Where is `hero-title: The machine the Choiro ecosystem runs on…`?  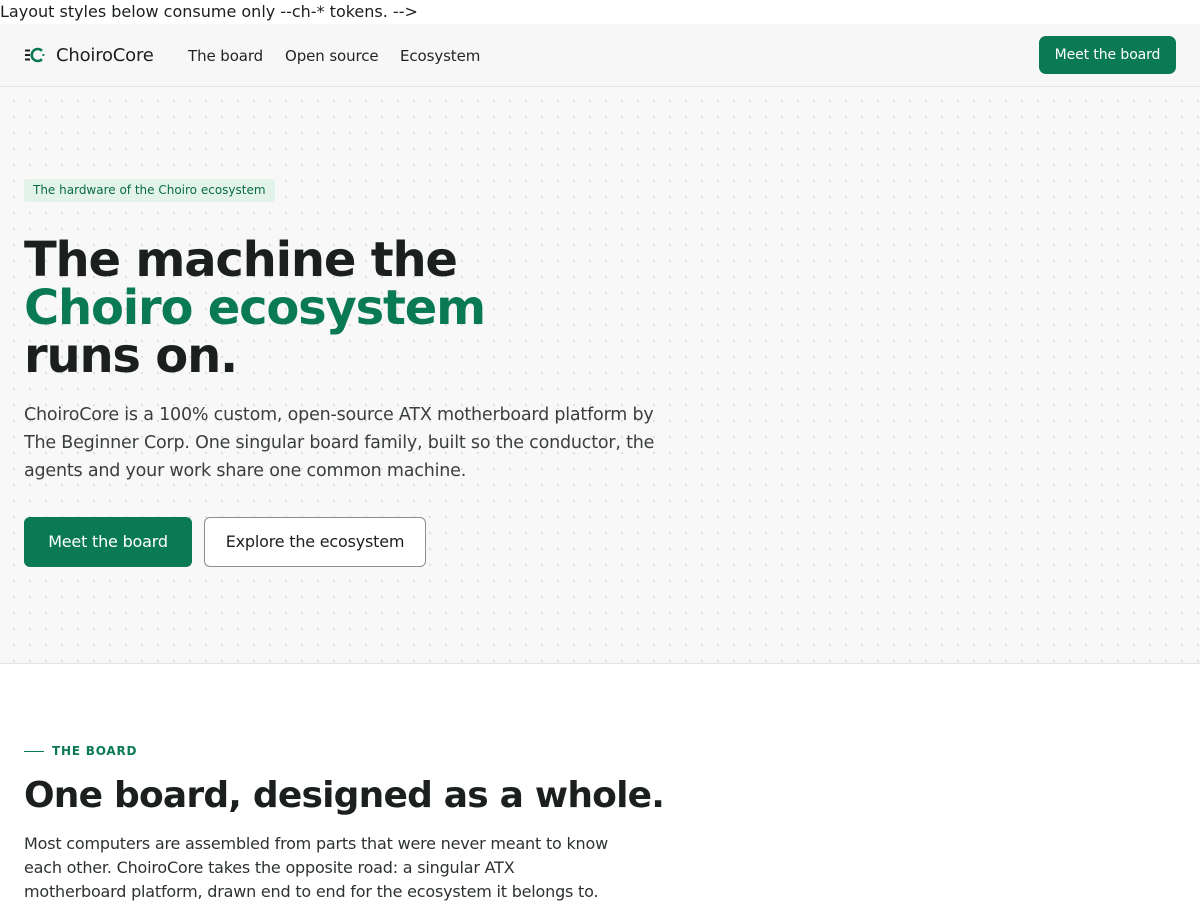
hero-title: The machine the Choiro ecosystem runs on… is located at coordinates (374, 308).